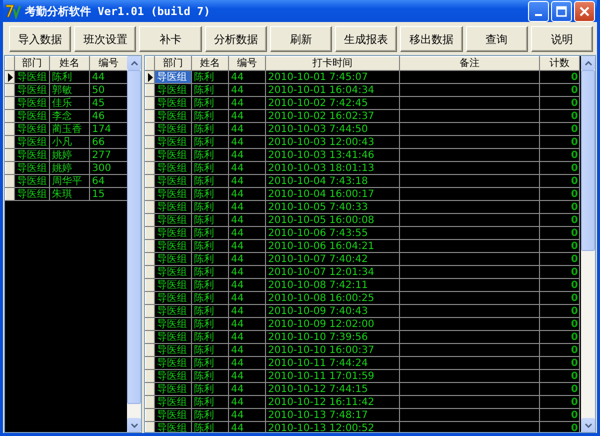  Describe the element at coordinates (67, 129) in the screenshot. I see `table-cell: 蔺玉香` at that location.